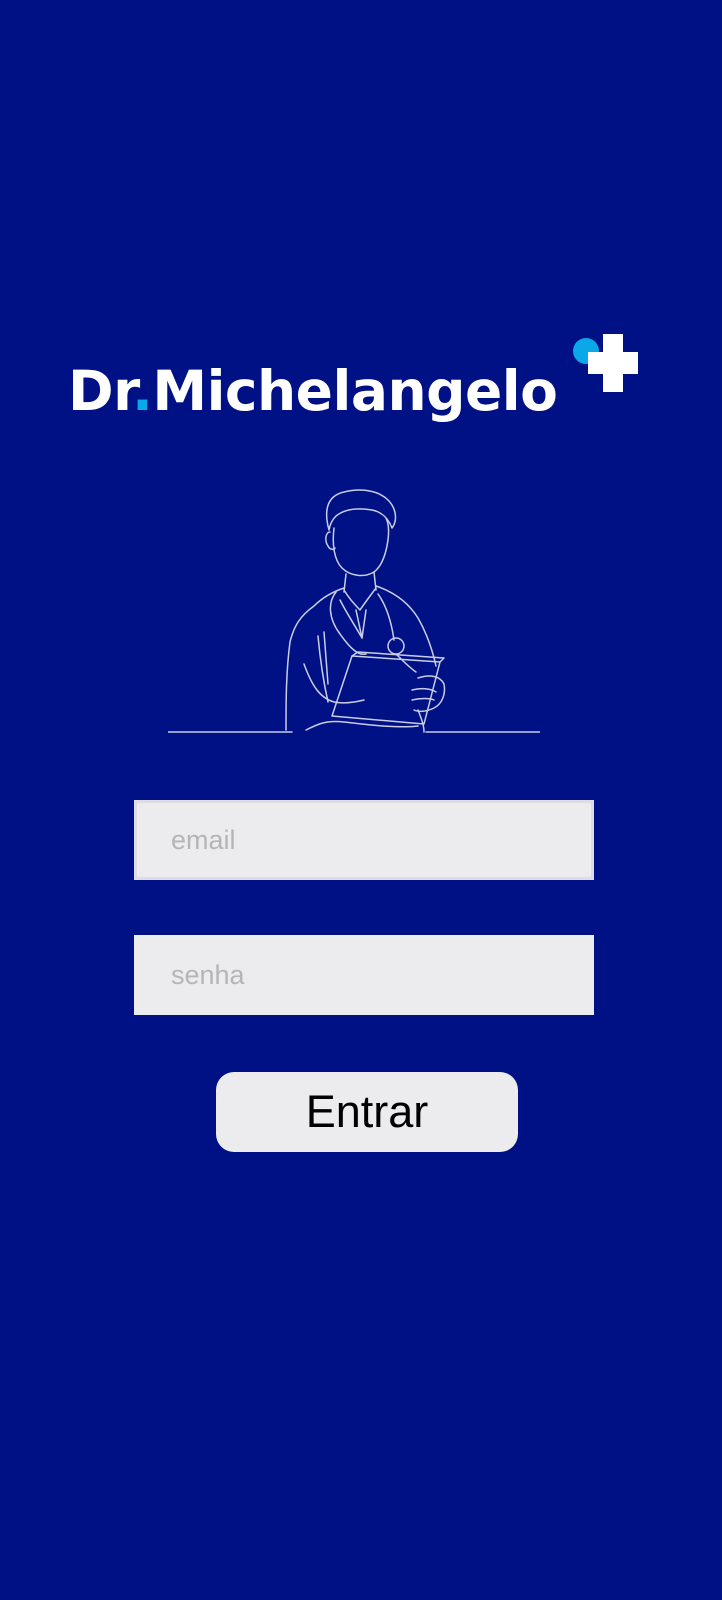 The width and height of the screenshot is (722, 1600). What do you see at coordinates (100, 391) in the screenshot?
I see `brand-name-prefix: Dr` at bounding box center [100, 391].